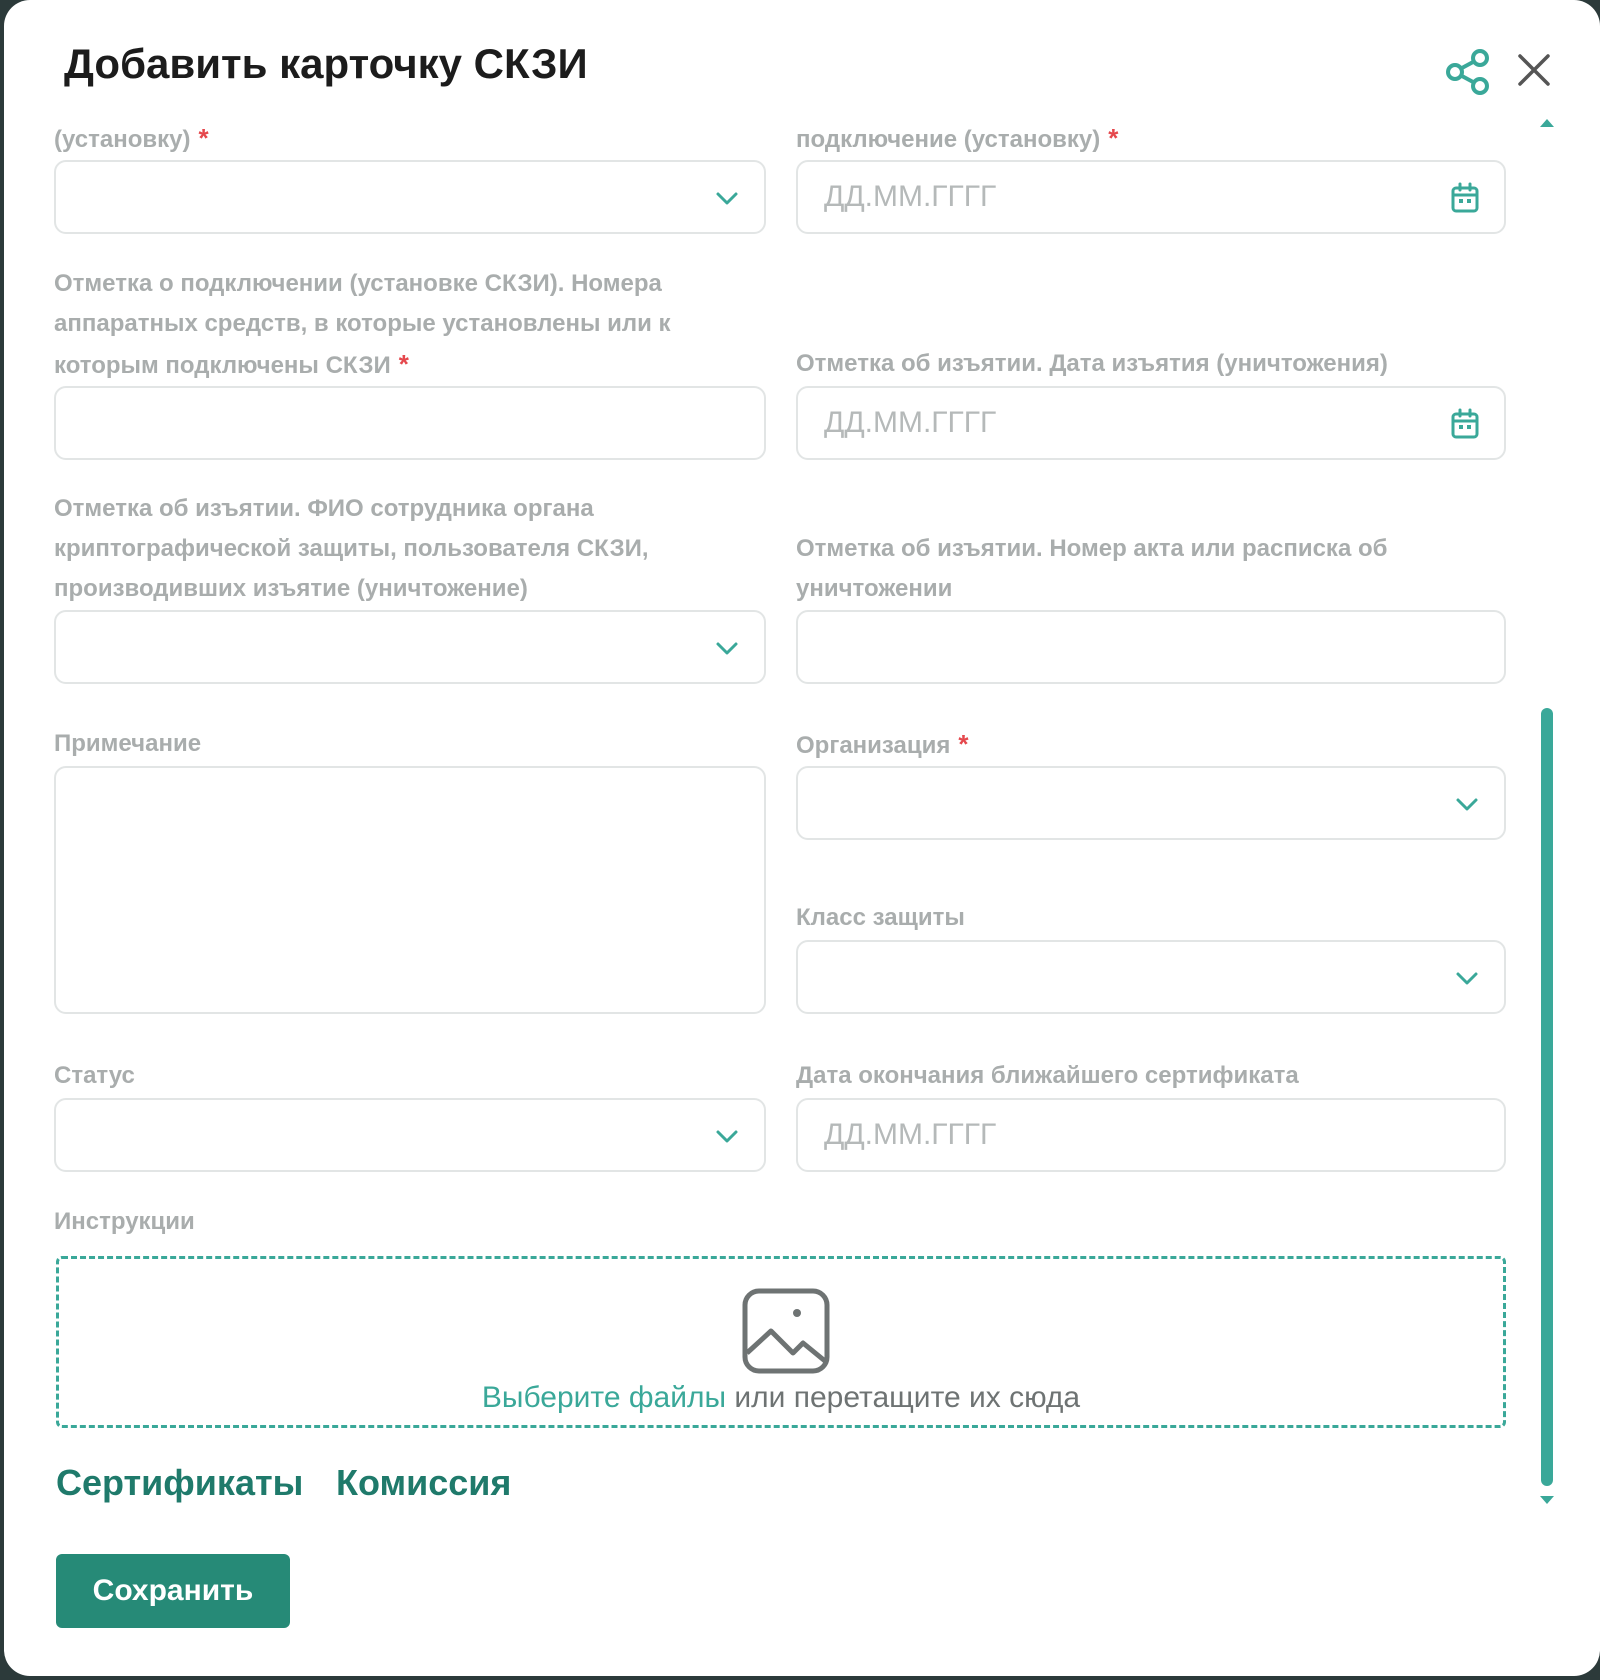  What do you see at coordinates (1534, 70) in the screenshot?
I see `close-icon` at bounding box center [1534, 70].